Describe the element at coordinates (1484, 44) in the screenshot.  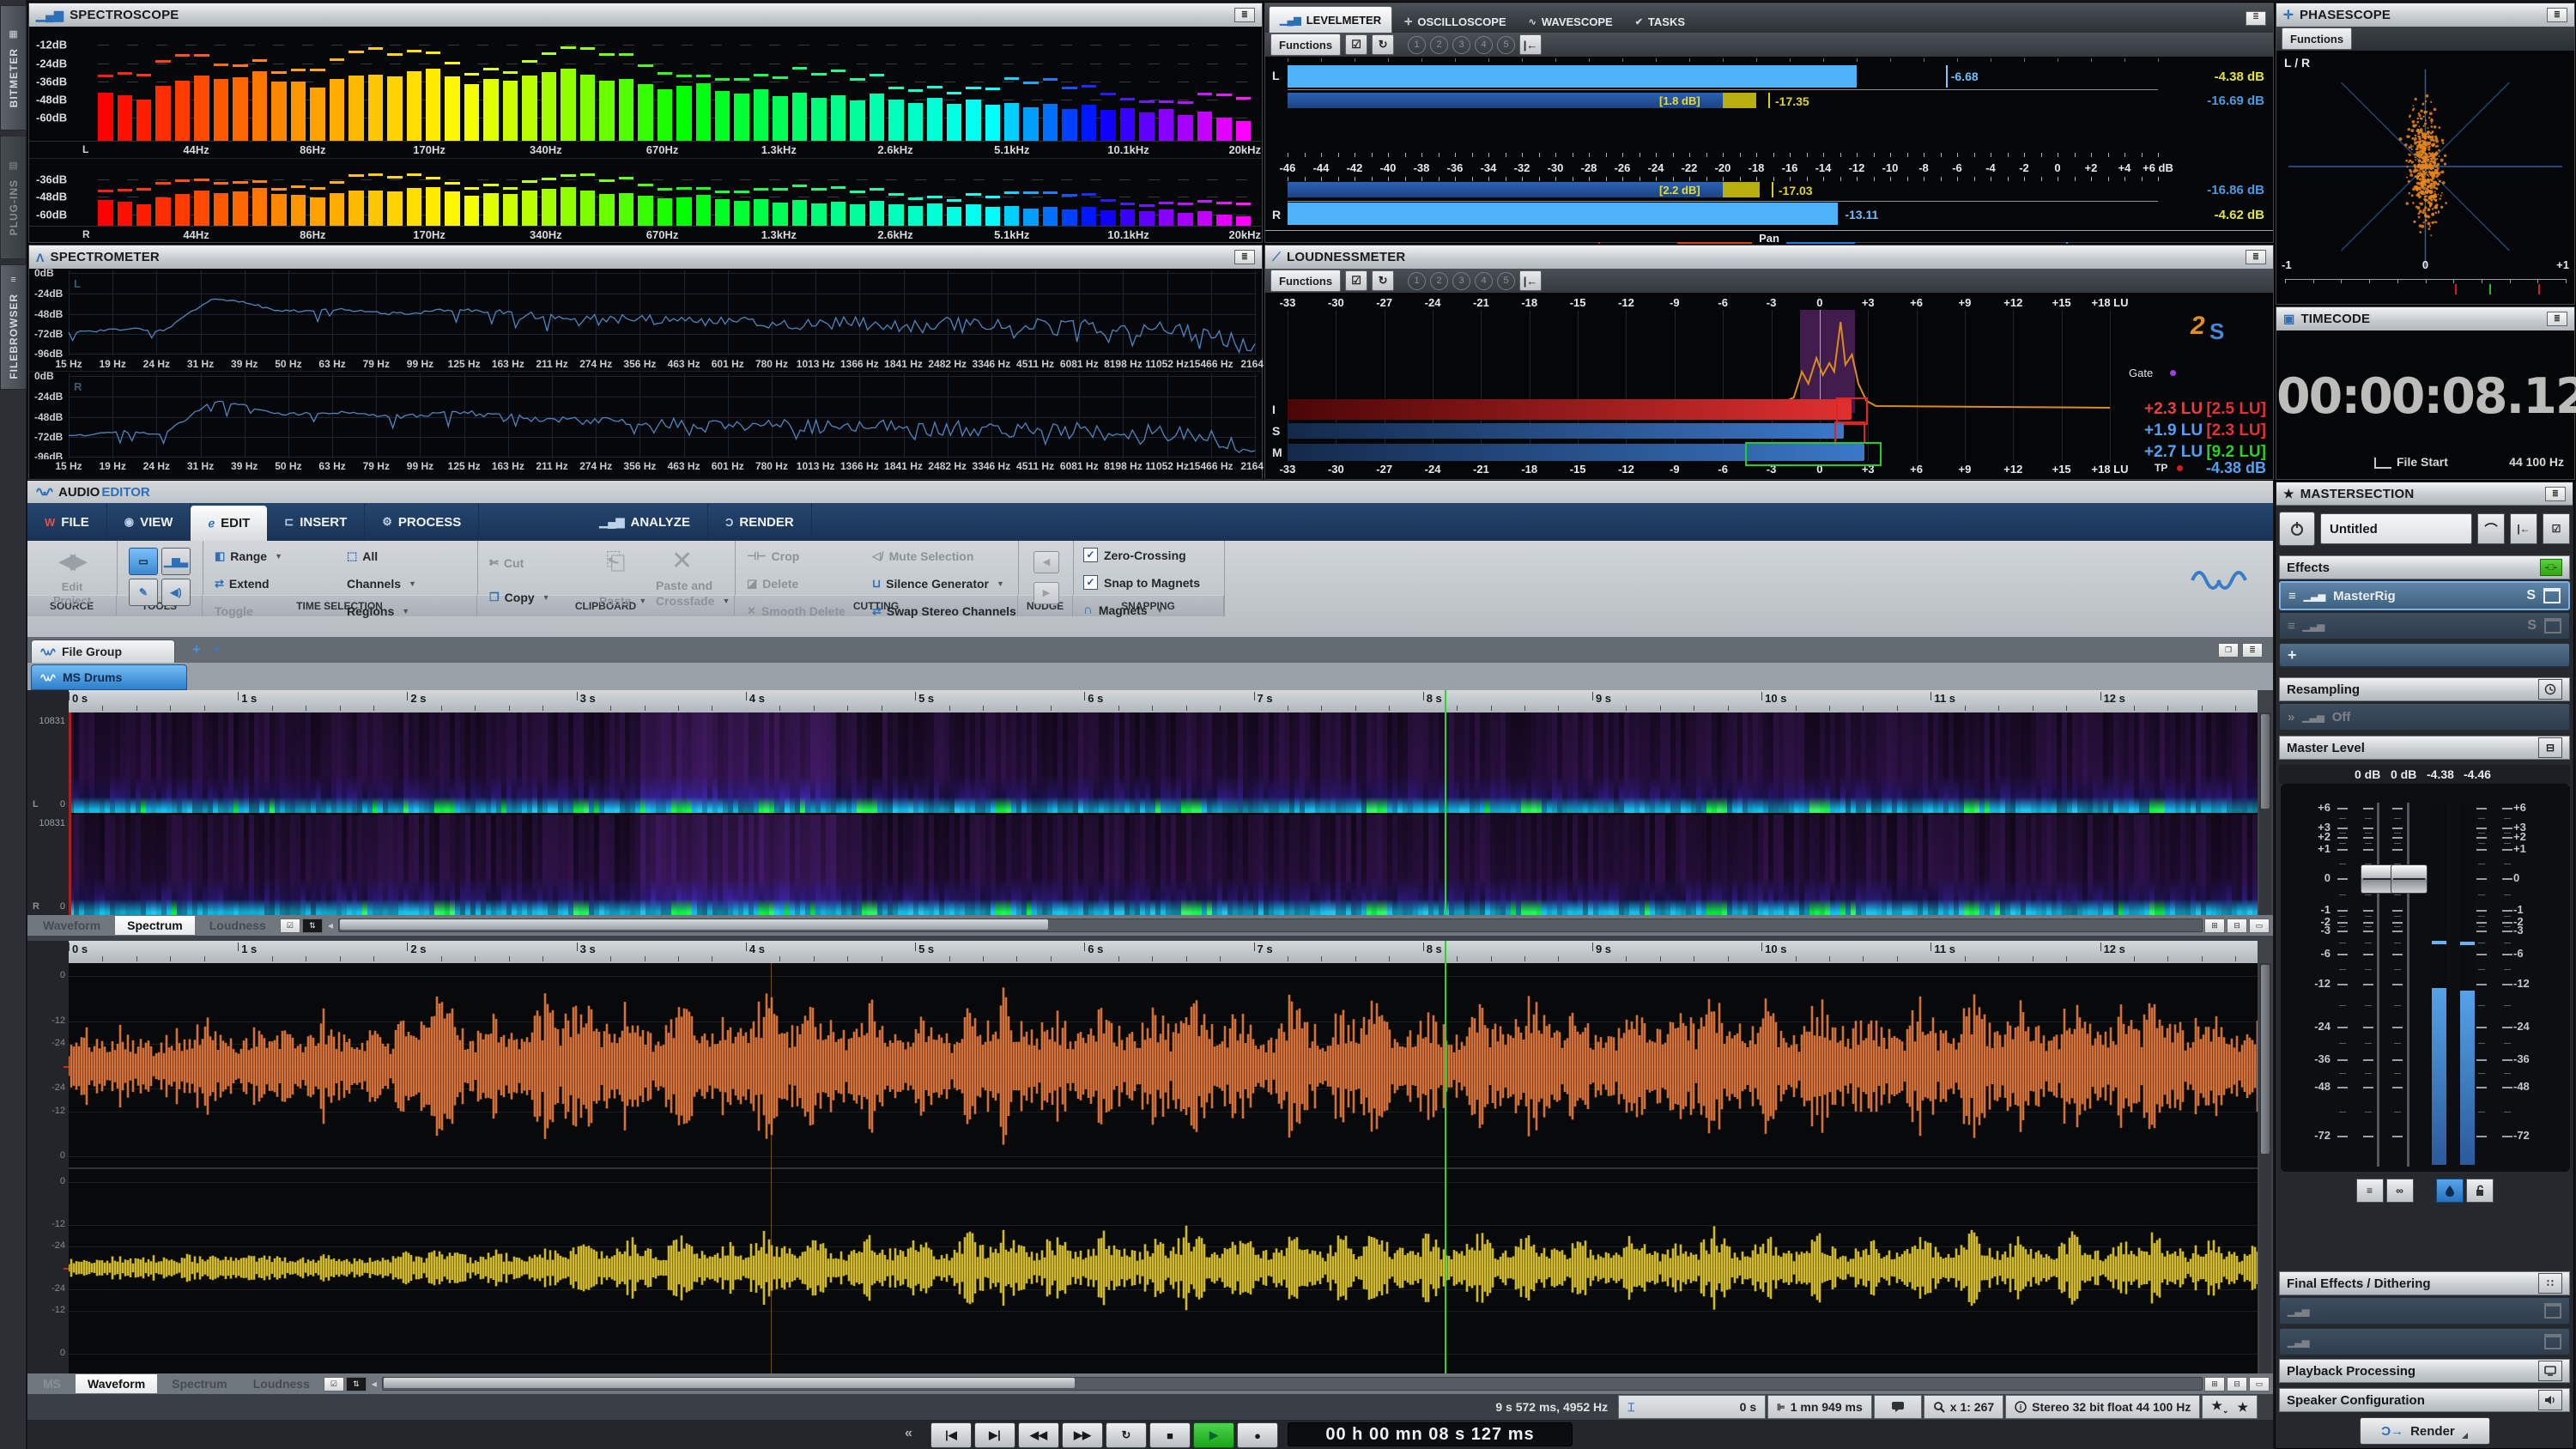
I see `preset-4-button: 4` at that location.